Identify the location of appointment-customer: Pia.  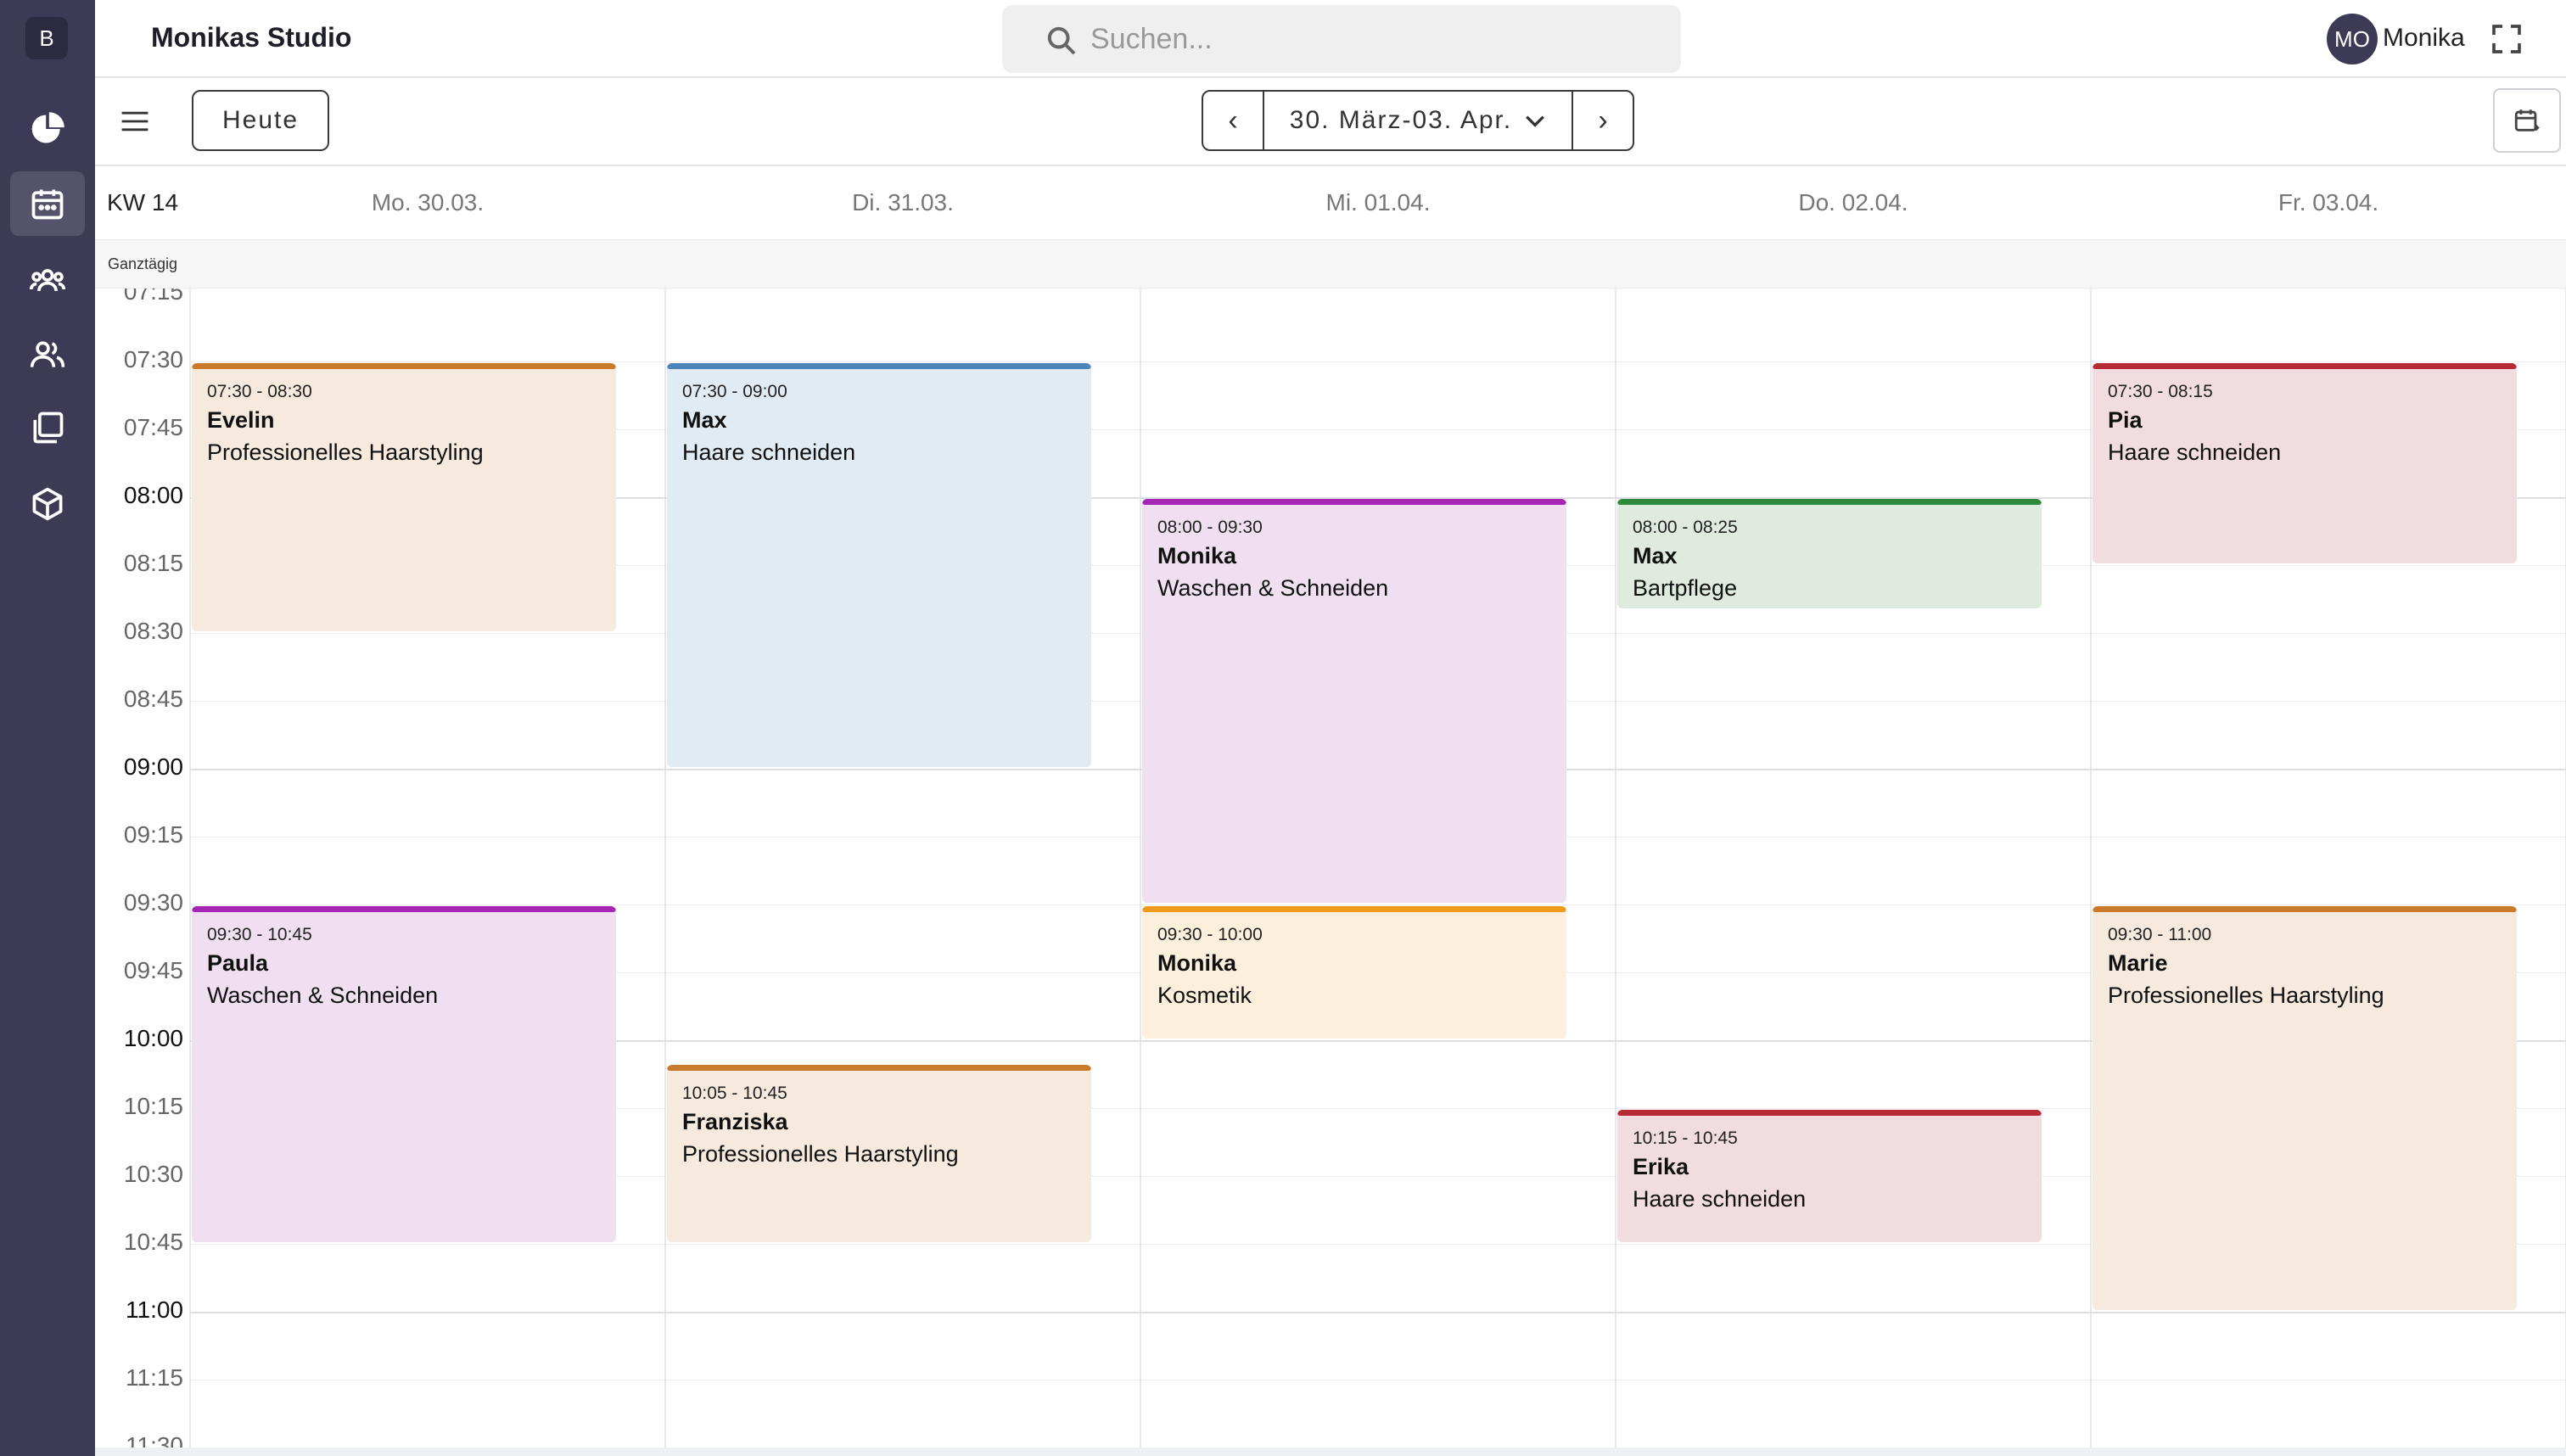
(2125, 420).